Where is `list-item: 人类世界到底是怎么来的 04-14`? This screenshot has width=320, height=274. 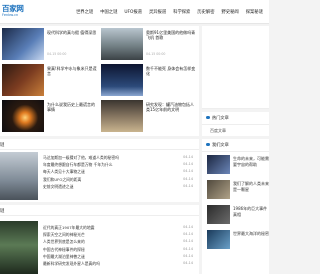
list-item: 人类世界到底是怎么来的 04-14 is located at coordinates (118, 242).